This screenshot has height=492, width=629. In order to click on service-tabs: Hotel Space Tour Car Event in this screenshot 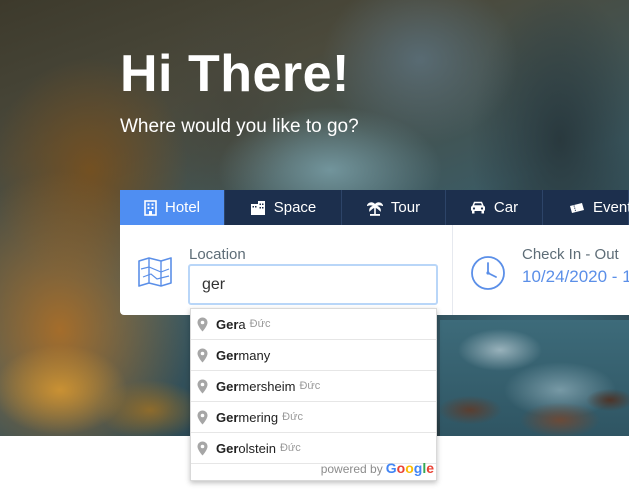, I will do `click(374, 207)`.